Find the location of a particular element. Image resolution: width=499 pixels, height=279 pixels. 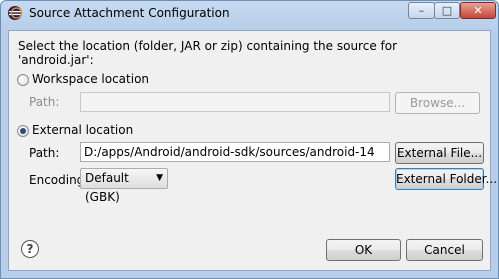

external-path-label: Path: is located at coordinates (44, 153).